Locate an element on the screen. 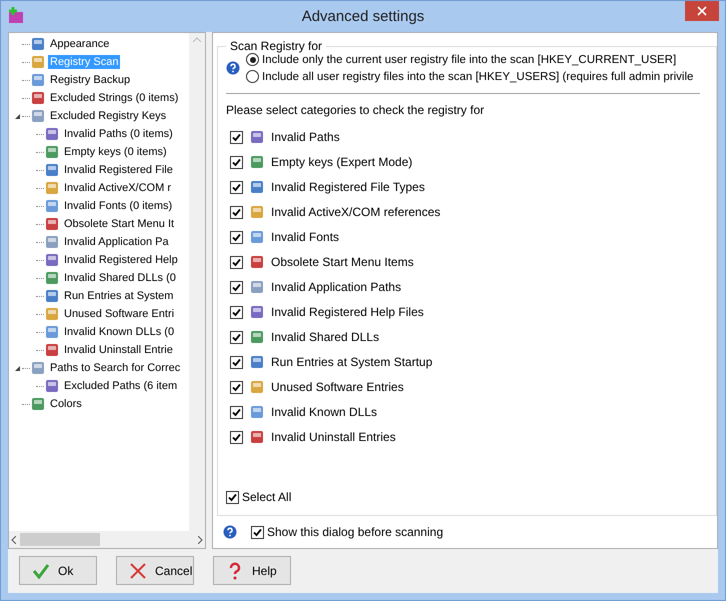 The width and height of the screenshot is (726, 601). category-label: Invalid Registered Help Files is located at coordinates (347, 312).